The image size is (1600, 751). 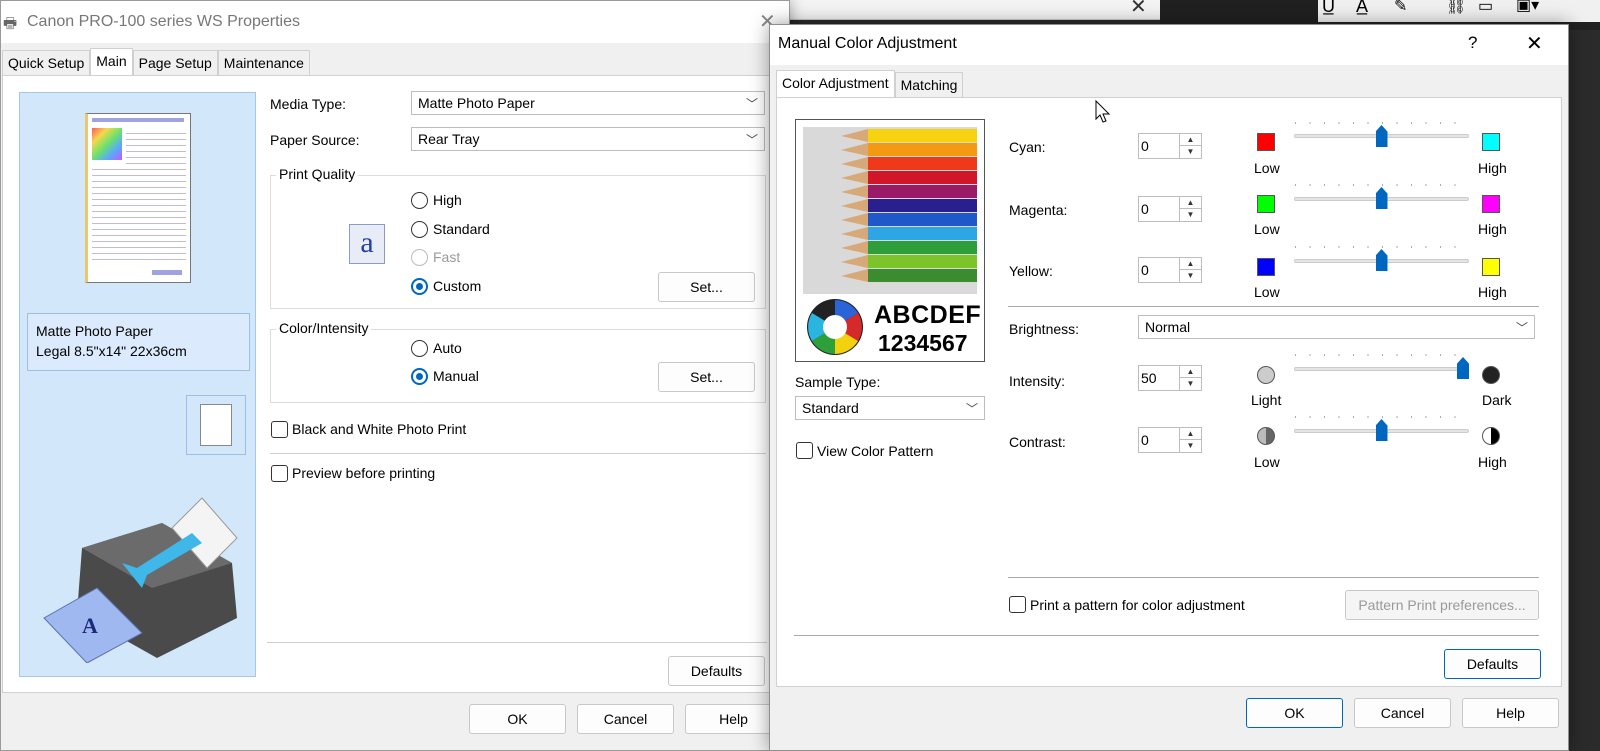 What do you see at coordinates (1491, 436) in the screenshot?
I see `high-contrast-icon` at bounding box center [1491, 436].